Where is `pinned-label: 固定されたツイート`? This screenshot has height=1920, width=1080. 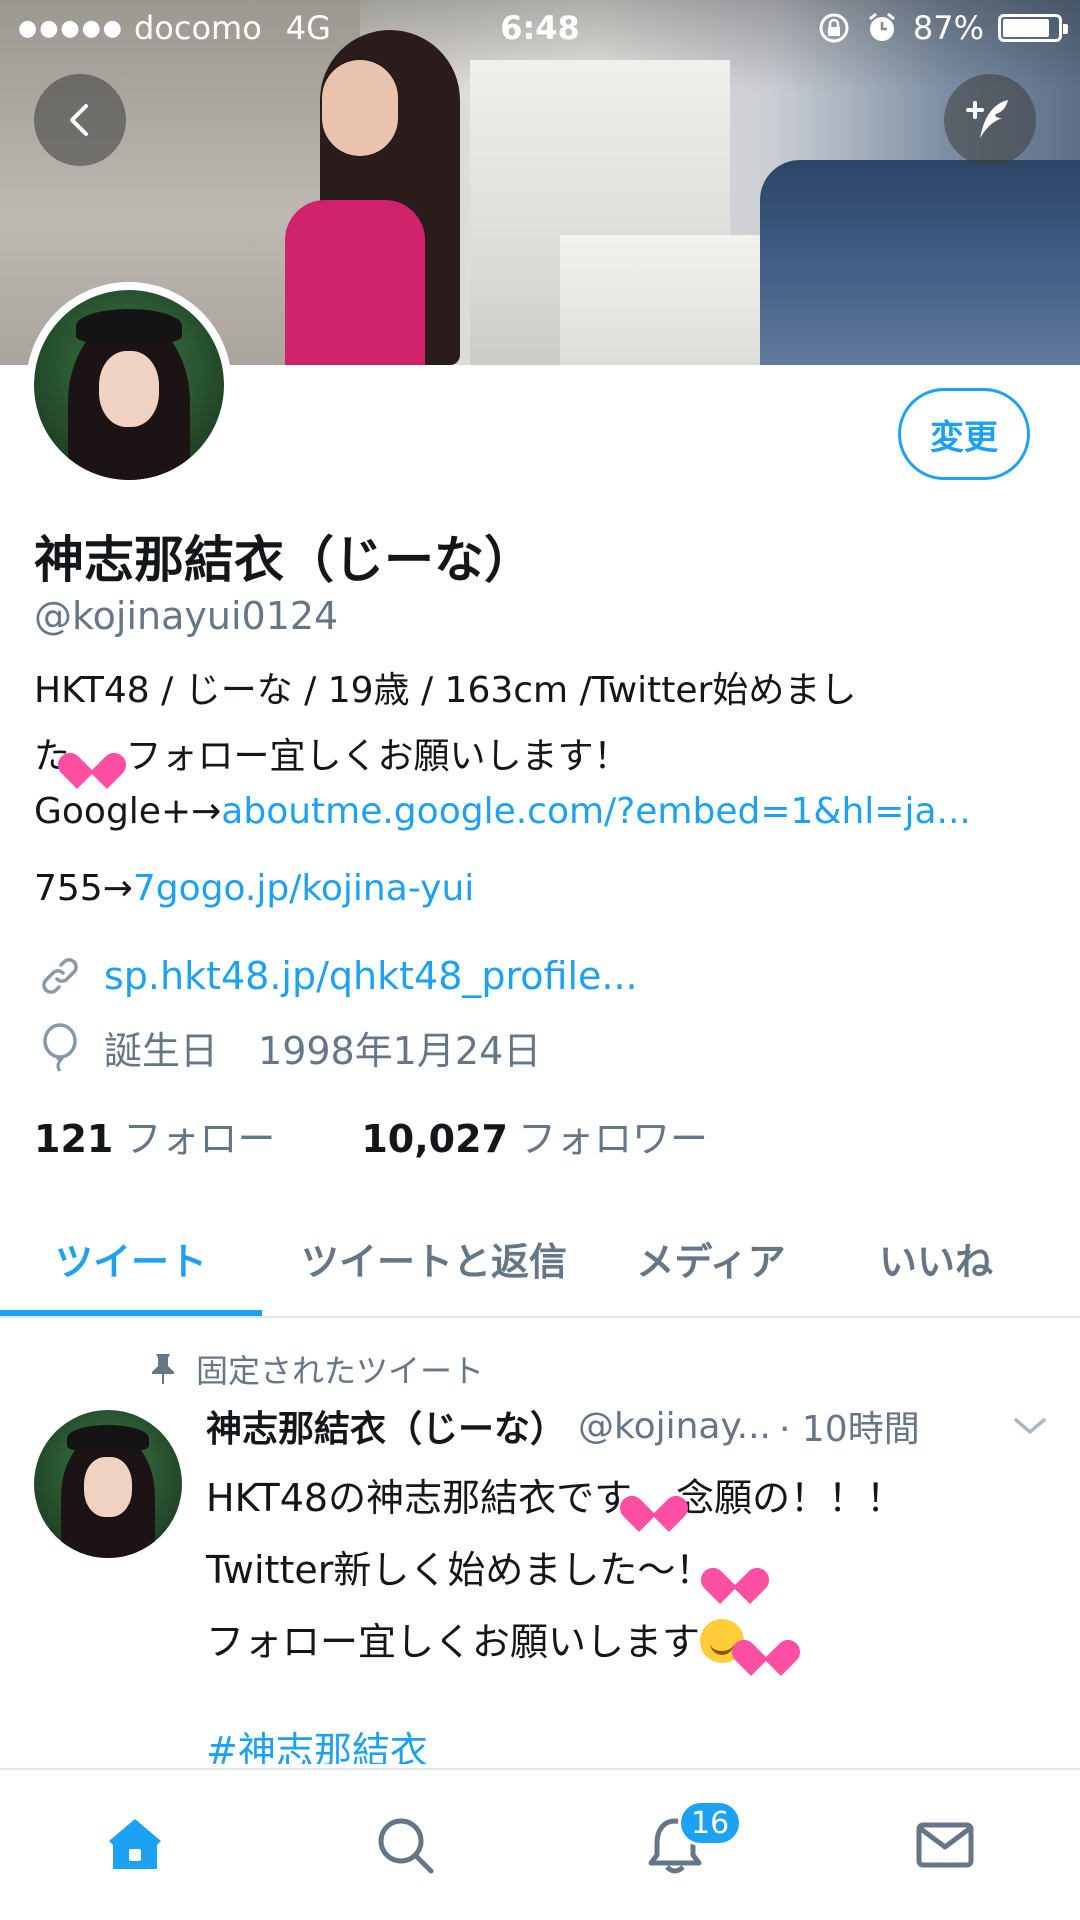
pinned-label: 固定されたツイート is located at coordinates (340, 1371).